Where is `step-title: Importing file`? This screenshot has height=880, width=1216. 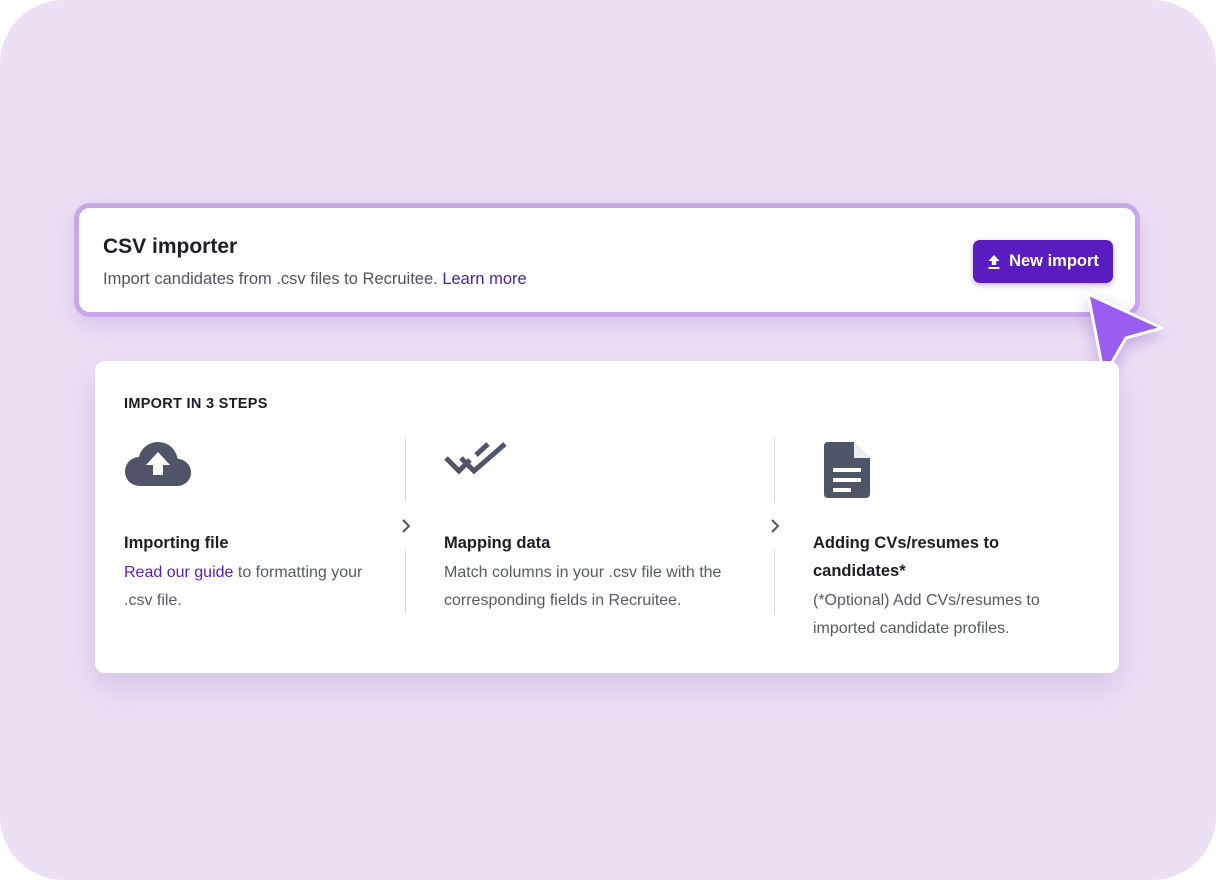
step-title: Importing file is located at coordinates (176, 543).